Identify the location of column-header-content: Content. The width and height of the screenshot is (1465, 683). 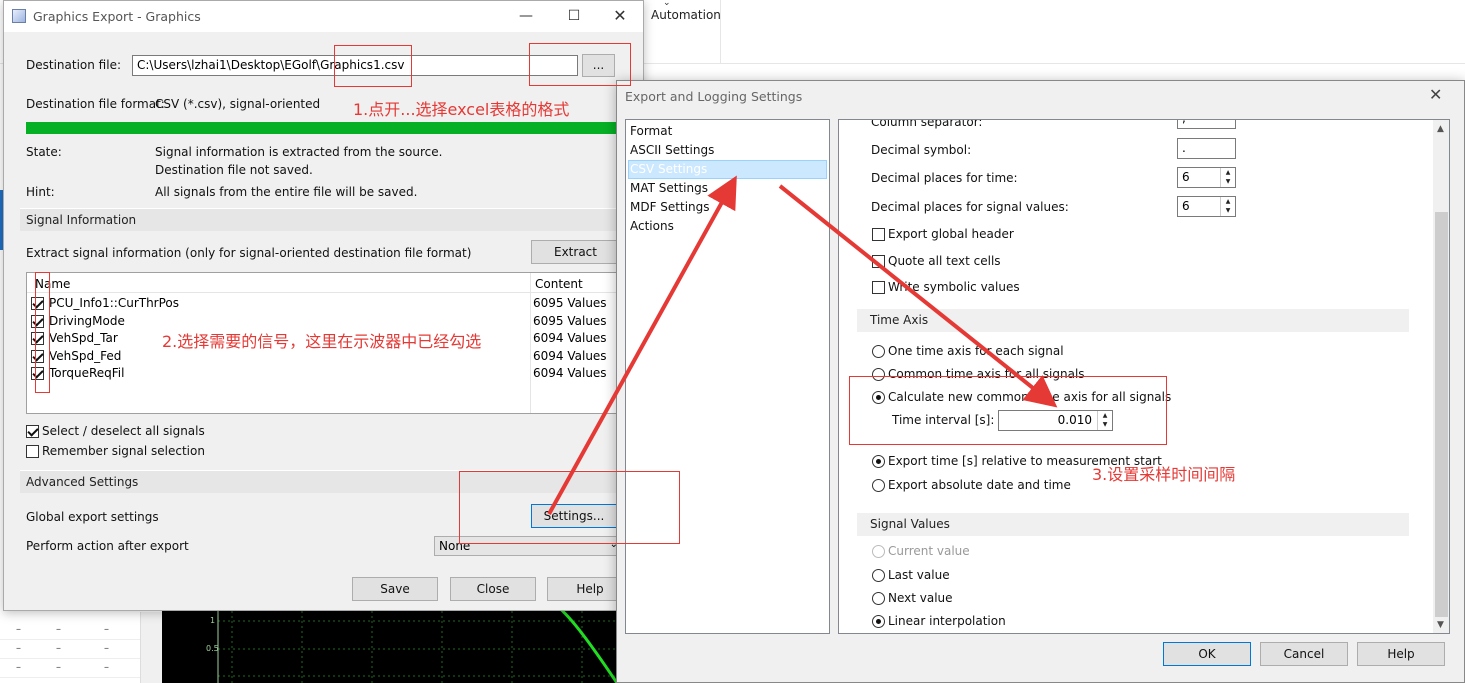
(559, 284).